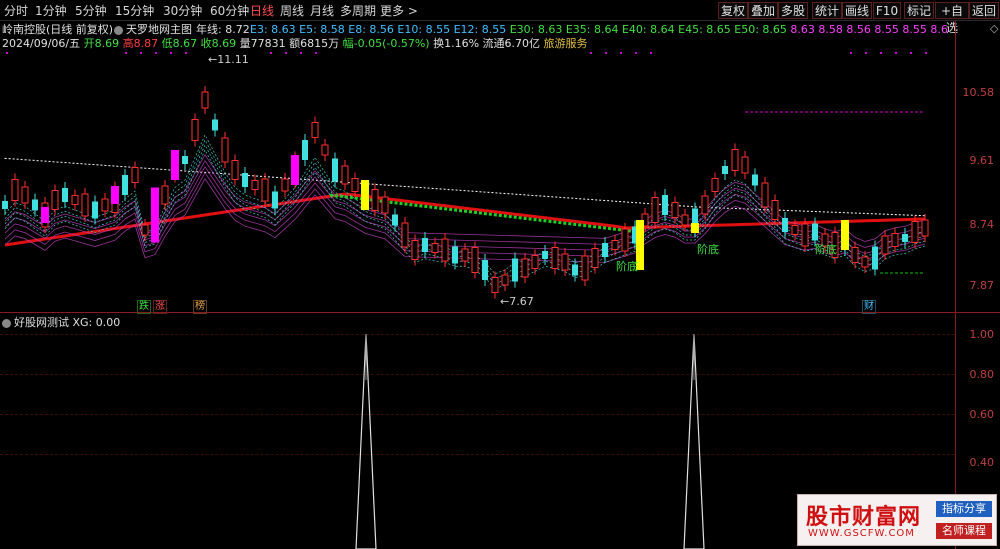  I want to click on ema-value-10: 8.63, so click(804, 29).